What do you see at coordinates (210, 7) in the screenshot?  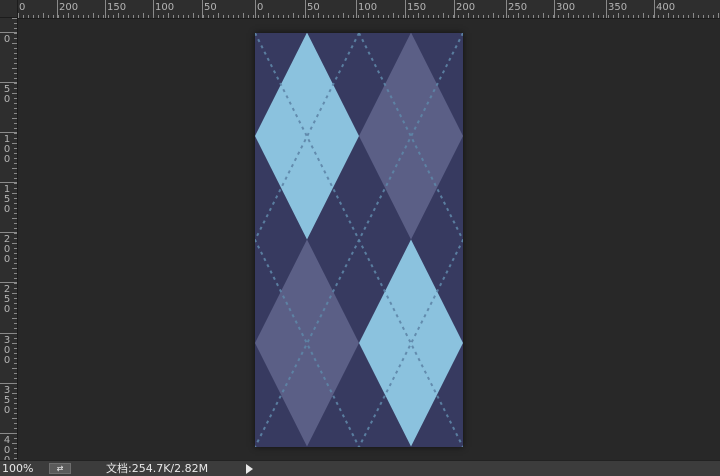 I see `ruler-label: 50` at bounding box center [210, 7].